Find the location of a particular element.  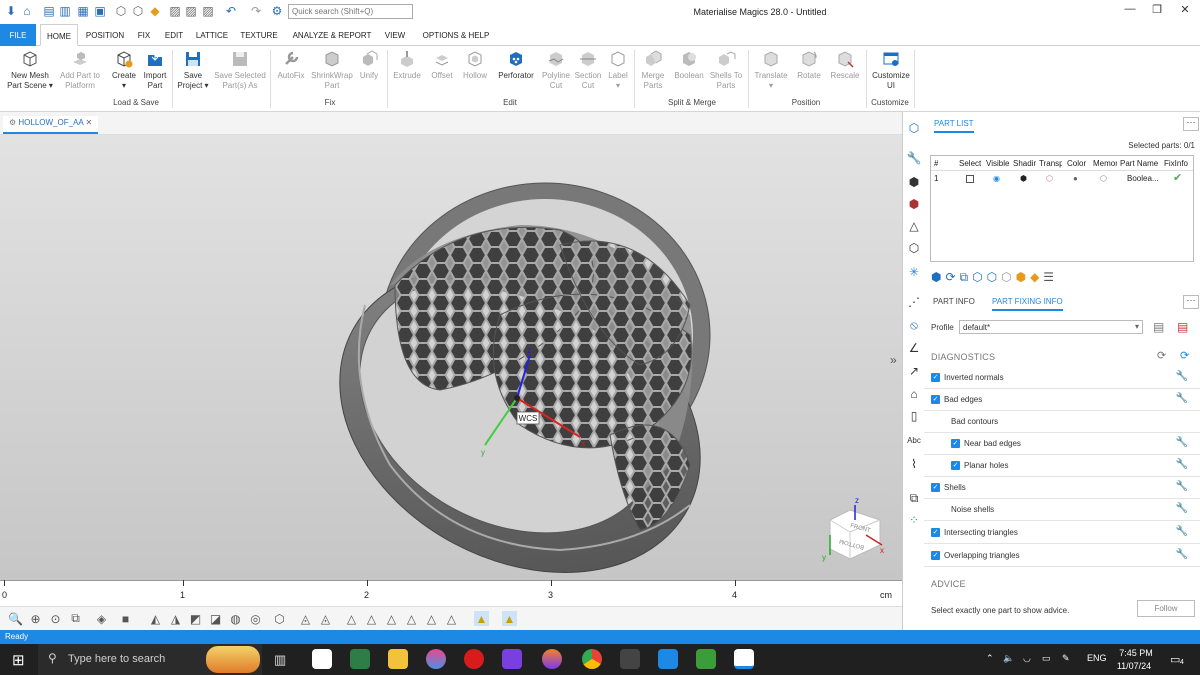

zoom-all-icon: ⊕ is located at coordinates (35, 618).